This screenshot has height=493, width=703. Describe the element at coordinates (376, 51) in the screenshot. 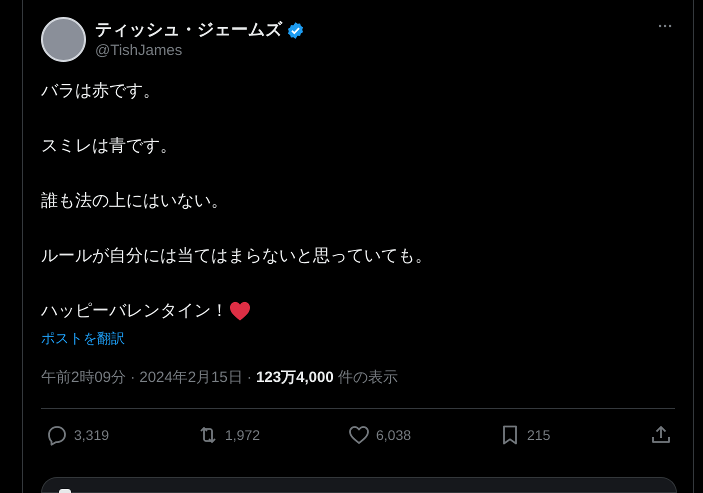

I see `author-handle: @TishJames` at that location.